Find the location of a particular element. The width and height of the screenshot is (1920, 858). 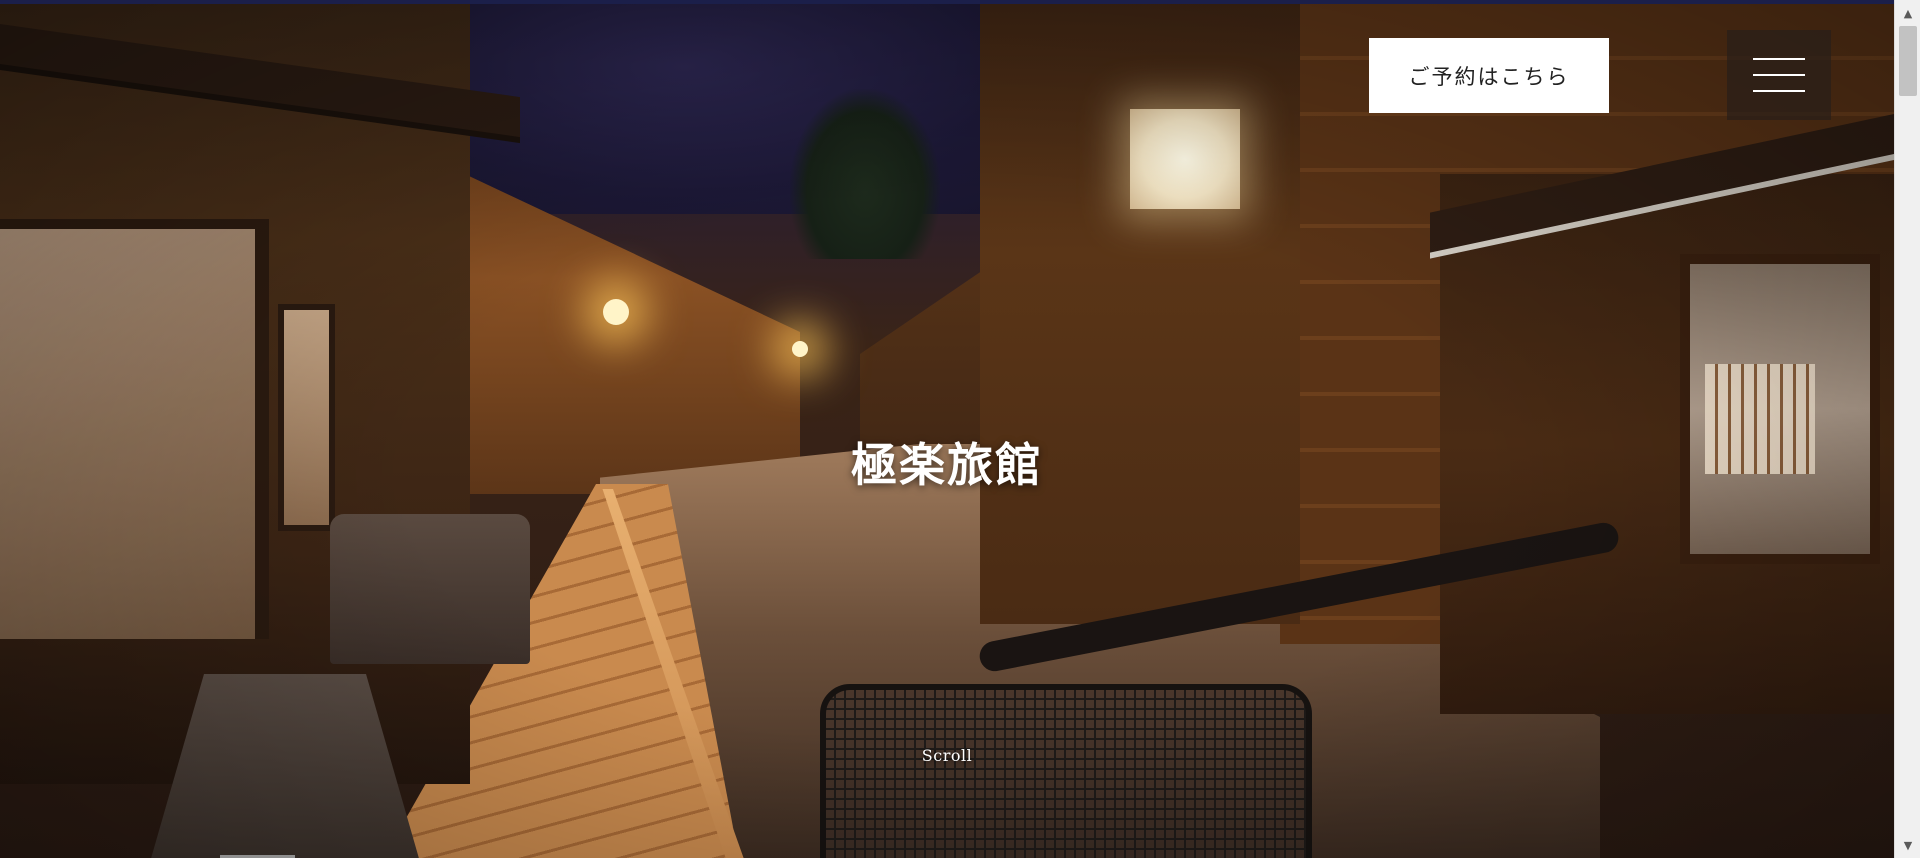

square-lantern is located at coordinates (1185, 159).